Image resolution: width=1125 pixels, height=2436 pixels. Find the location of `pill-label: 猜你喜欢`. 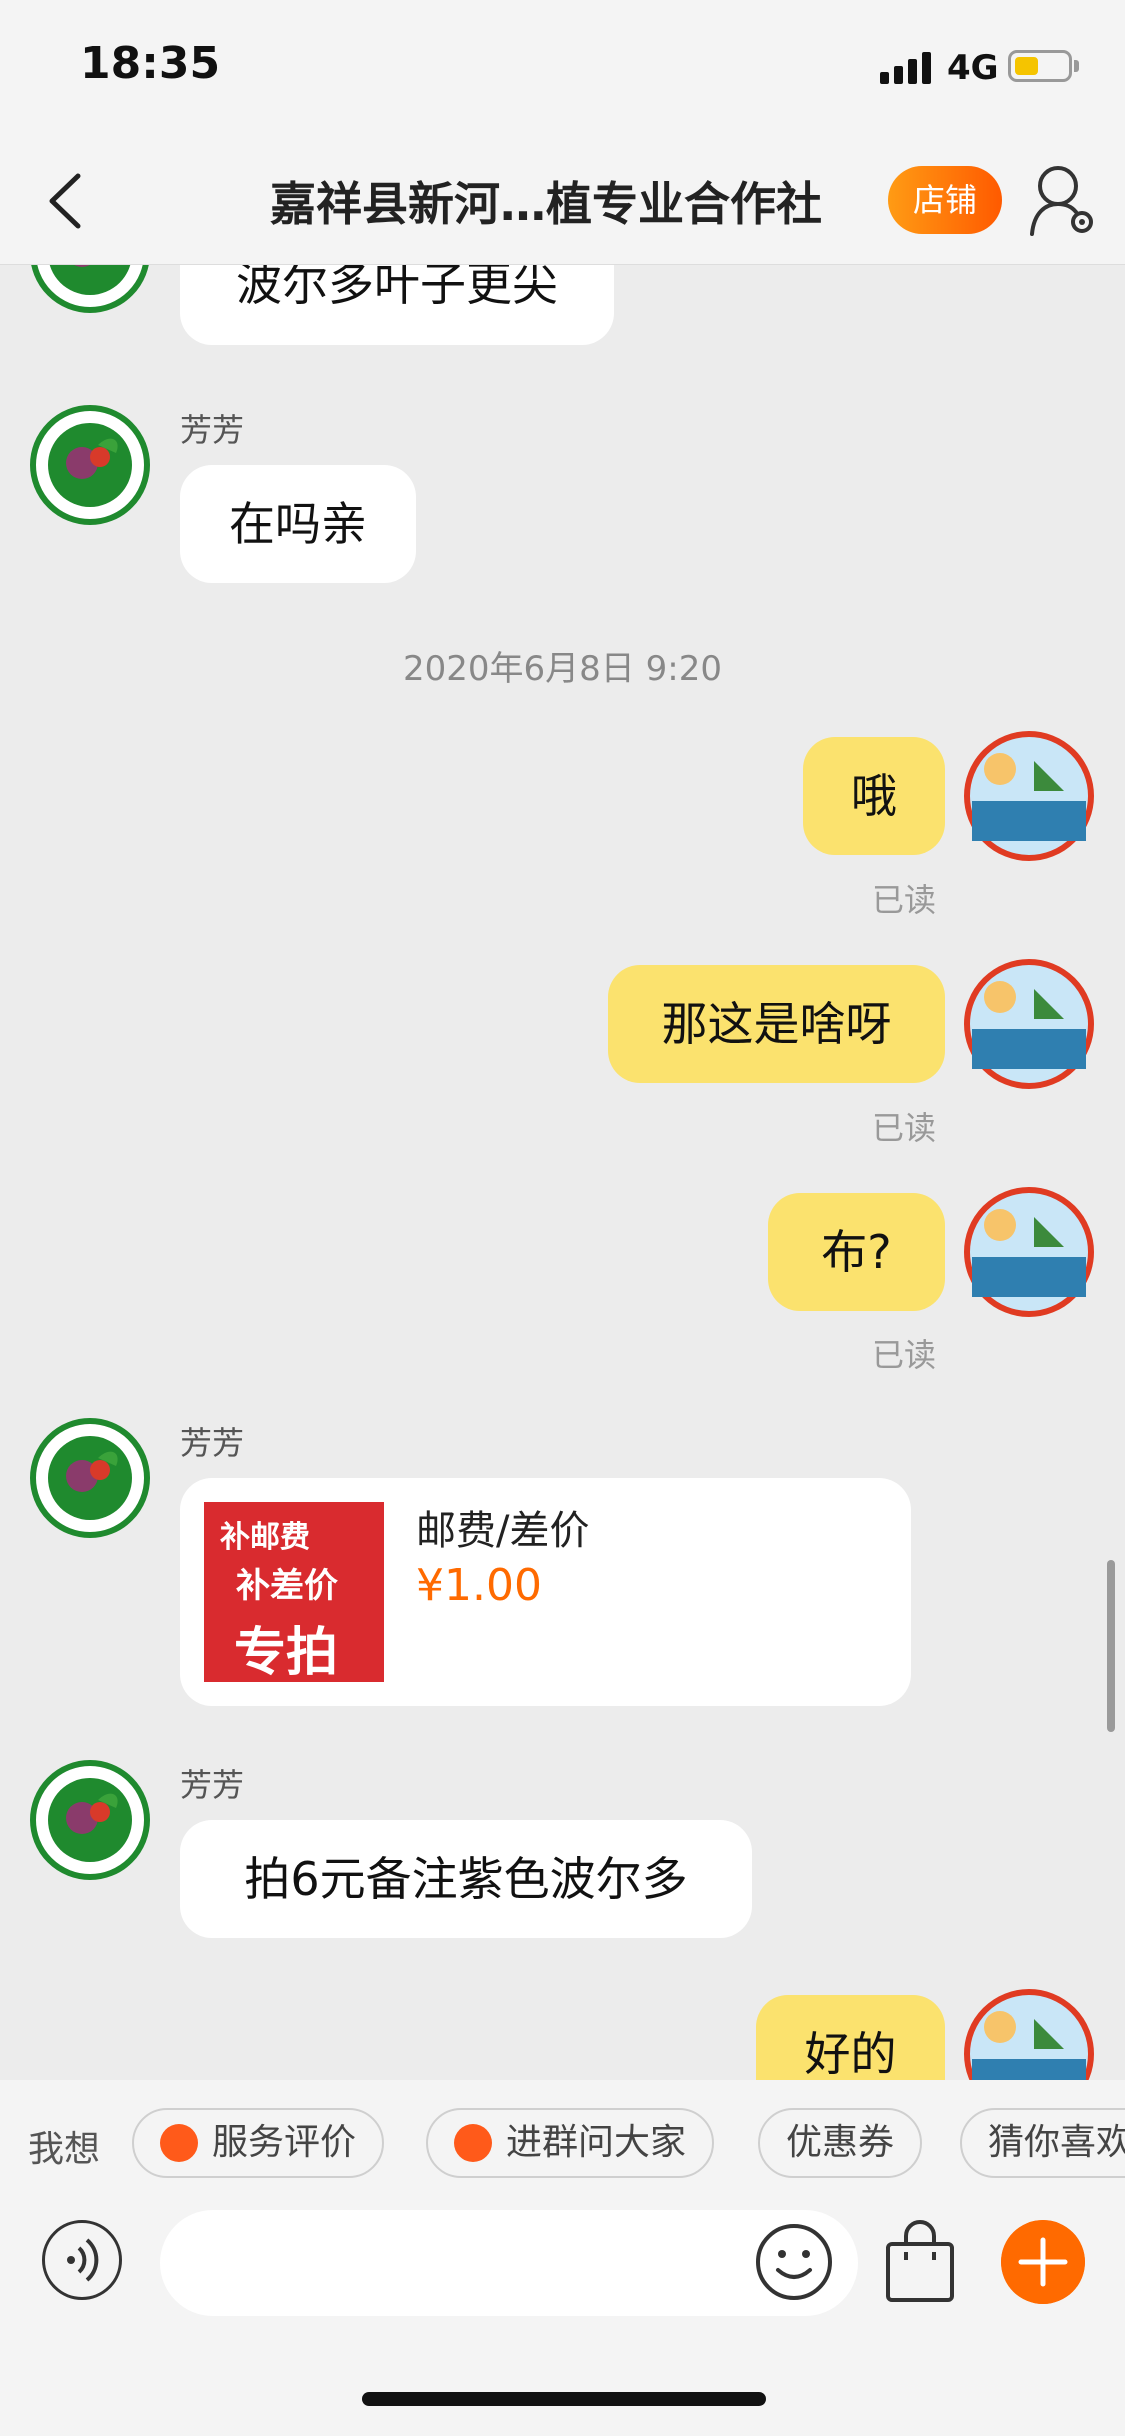

pill-label: 猜你喜欢 is located at coordinates (1056, 2142).